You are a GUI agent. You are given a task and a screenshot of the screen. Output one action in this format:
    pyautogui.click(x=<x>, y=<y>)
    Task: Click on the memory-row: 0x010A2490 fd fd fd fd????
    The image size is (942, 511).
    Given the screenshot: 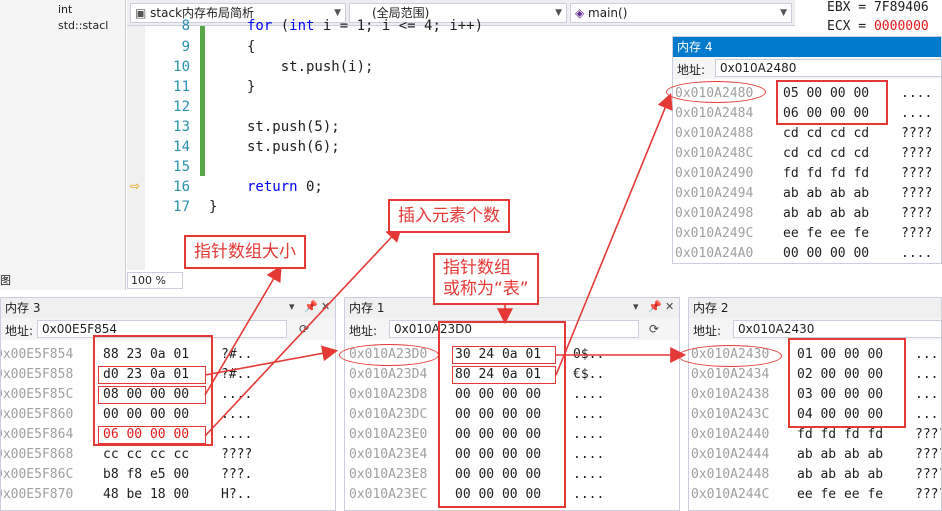 What is the action you would take?
    pyautogui.click(x=807, y=174)
    